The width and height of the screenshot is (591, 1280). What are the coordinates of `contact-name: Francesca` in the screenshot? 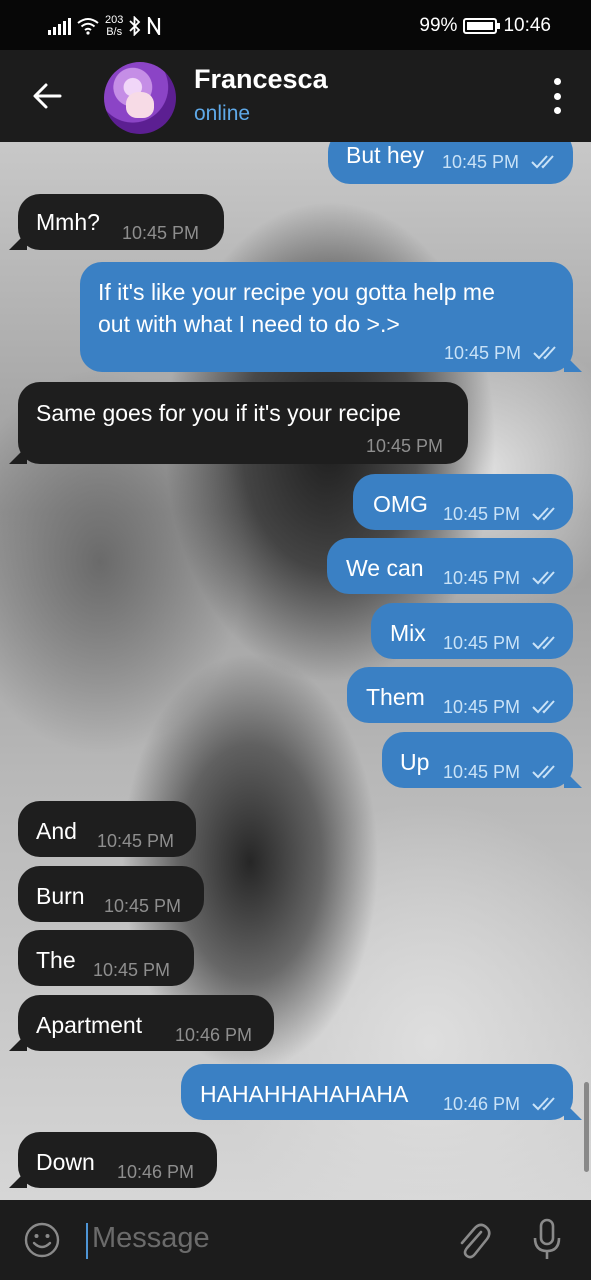 It's located at (261, 79).